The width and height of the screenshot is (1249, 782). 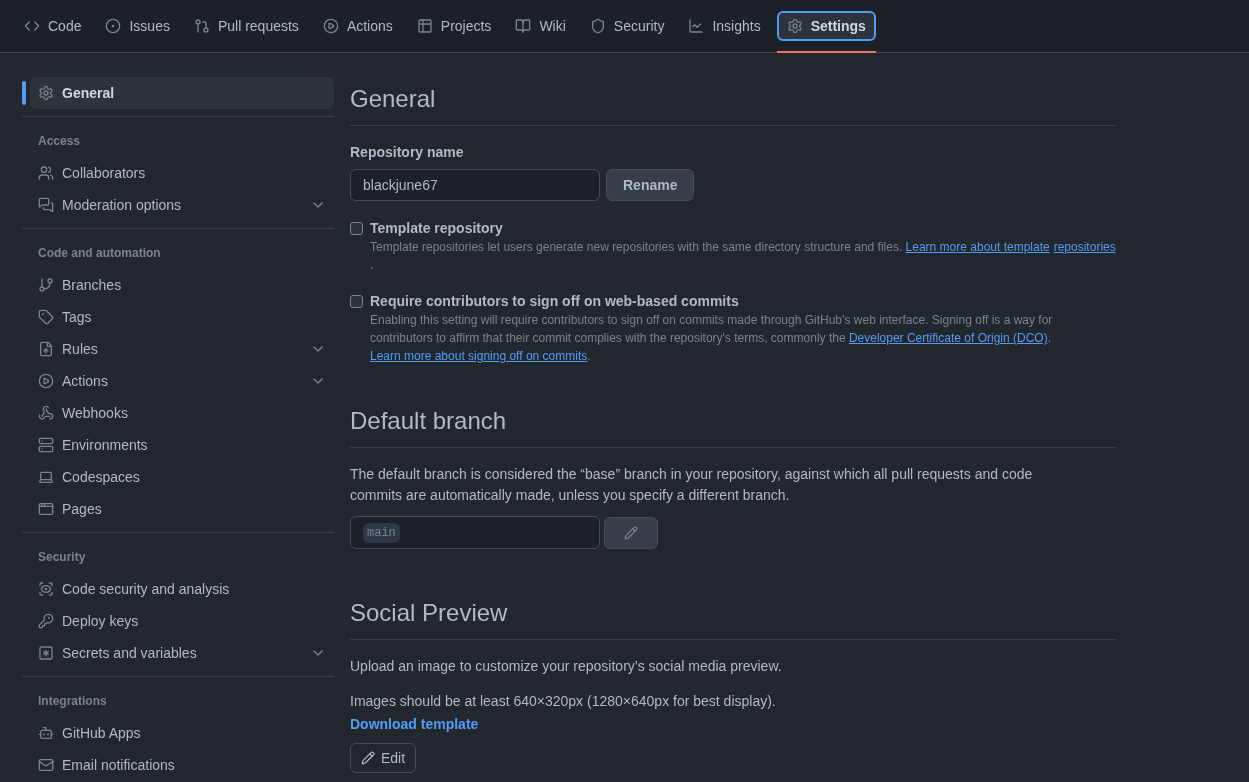 I want to click on key-icon, so click(x=46, y=621).